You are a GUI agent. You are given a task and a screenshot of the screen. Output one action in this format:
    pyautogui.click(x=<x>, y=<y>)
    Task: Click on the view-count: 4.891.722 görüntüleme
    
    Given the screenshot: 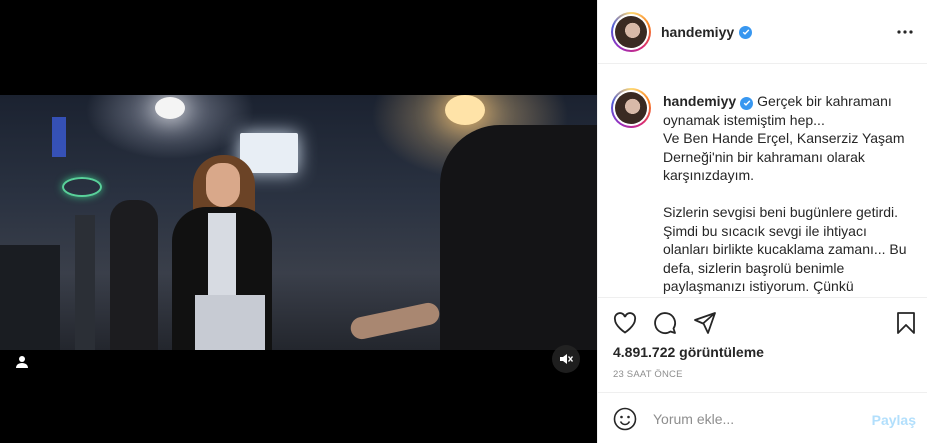 What is the action you would take?
    pyautogui.click(x=688, y=352)
    